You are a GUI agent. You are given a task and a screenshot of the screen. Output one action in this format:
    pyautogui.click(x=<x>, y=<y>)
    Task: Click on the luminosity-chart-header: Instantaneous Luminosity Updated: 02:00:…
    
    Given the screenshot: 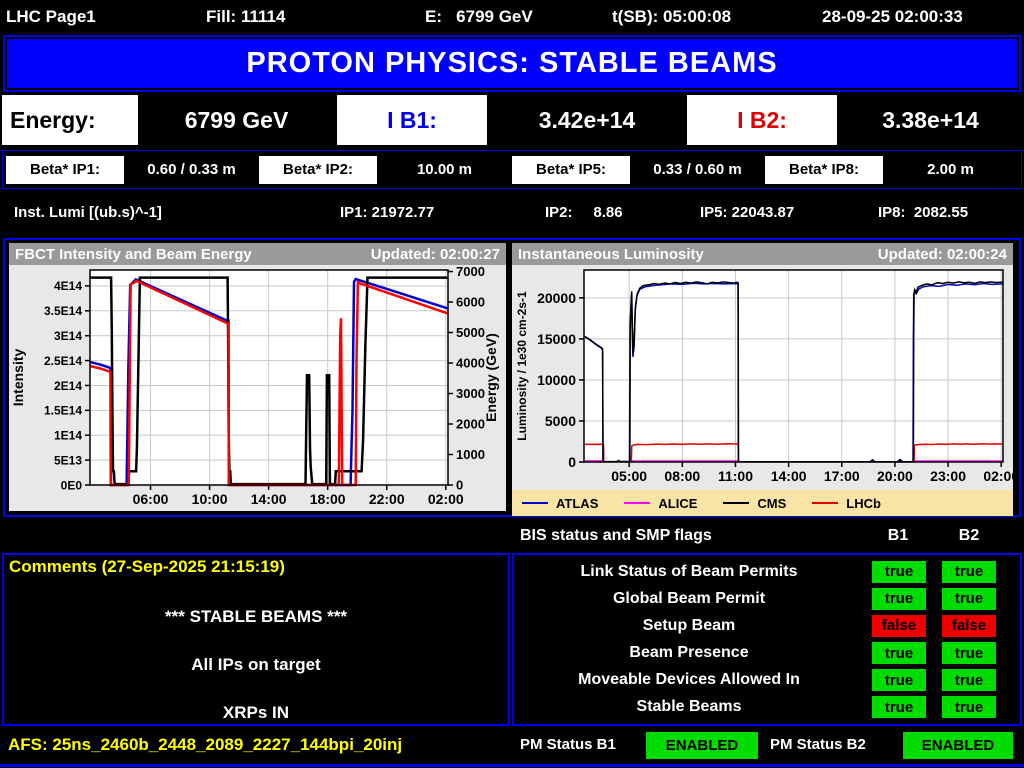 What is the action you would take?
    pyautogui.click(x=762, y=254)
    